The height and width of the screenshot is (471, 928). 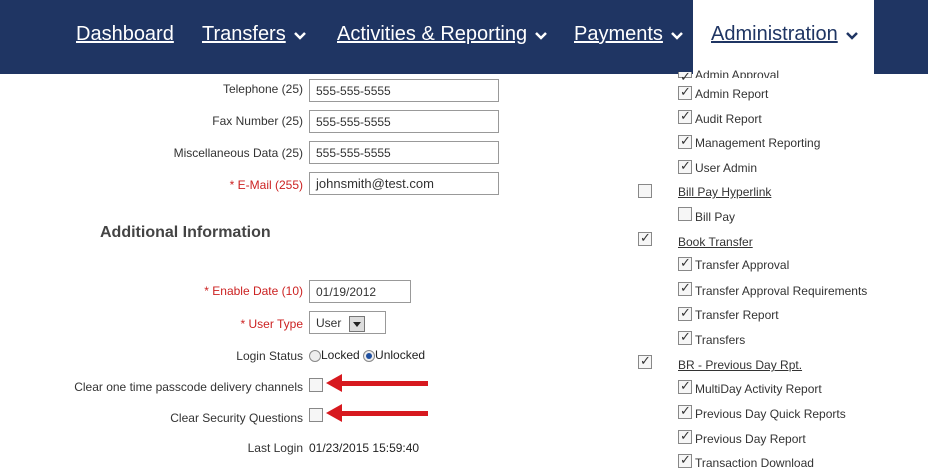 I want to click on perm-bill-pay-hyperlink: Bill Pay Hyperlink, so click(x=724, y=192).